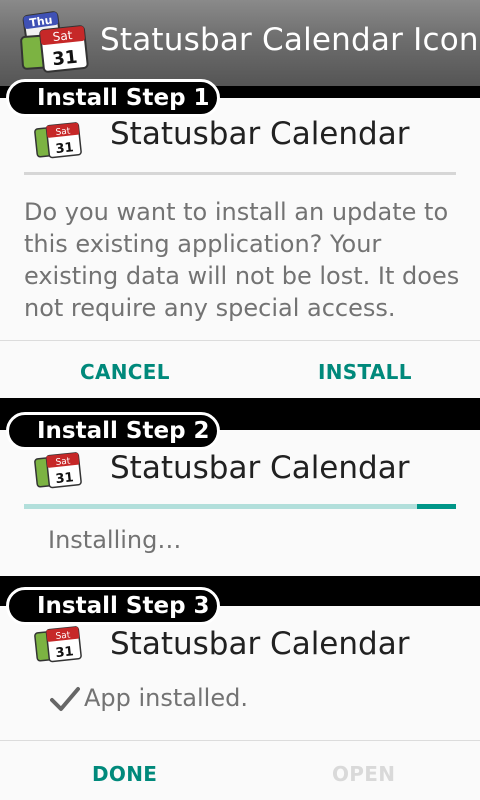 The width and height of the screenshot is (480, 800). What do you see at coordinates (436, 506) in the screenshot?
I see `install-progress-fill` at bounding box center [436, 506].